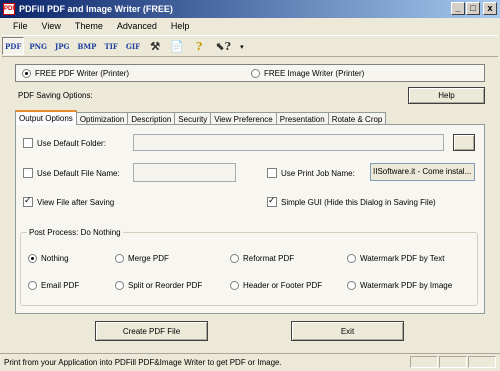  I want to click on post-process-watermark-text-radio: Watermark PDF by Text, so click(395, 258).